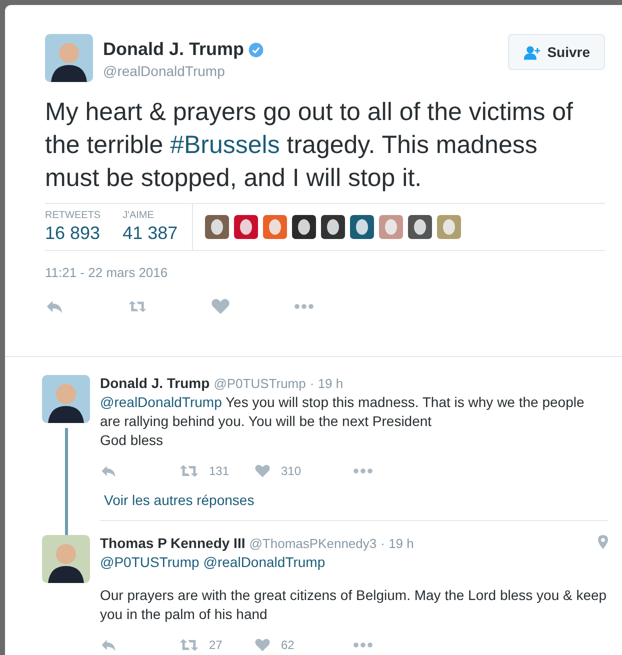  What do you see at coordinates (150, 562) in the screenshot?
I see `mention-link: @P0TUSTrump` at bounding box center [150, 562].